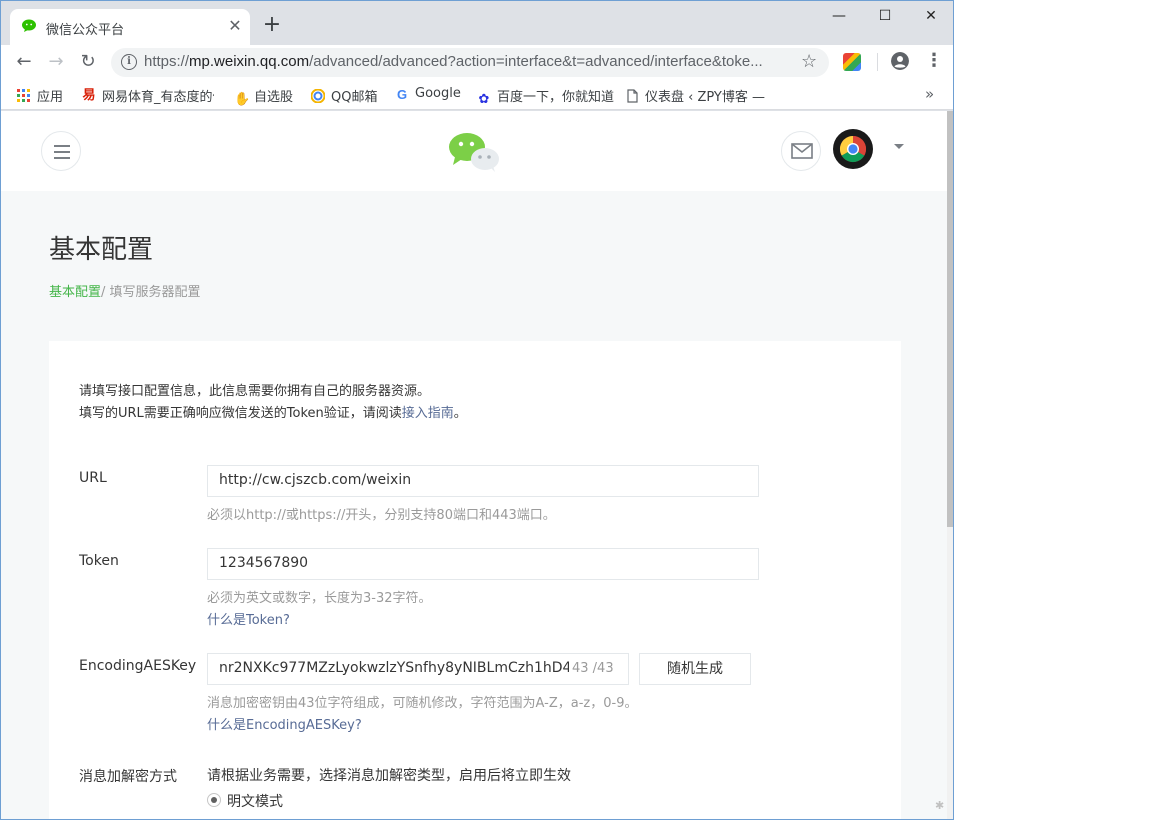 The width and height of the screenshot is (1152, 820). I want to click on bookmark-apps: 应用, so click(40, 95).